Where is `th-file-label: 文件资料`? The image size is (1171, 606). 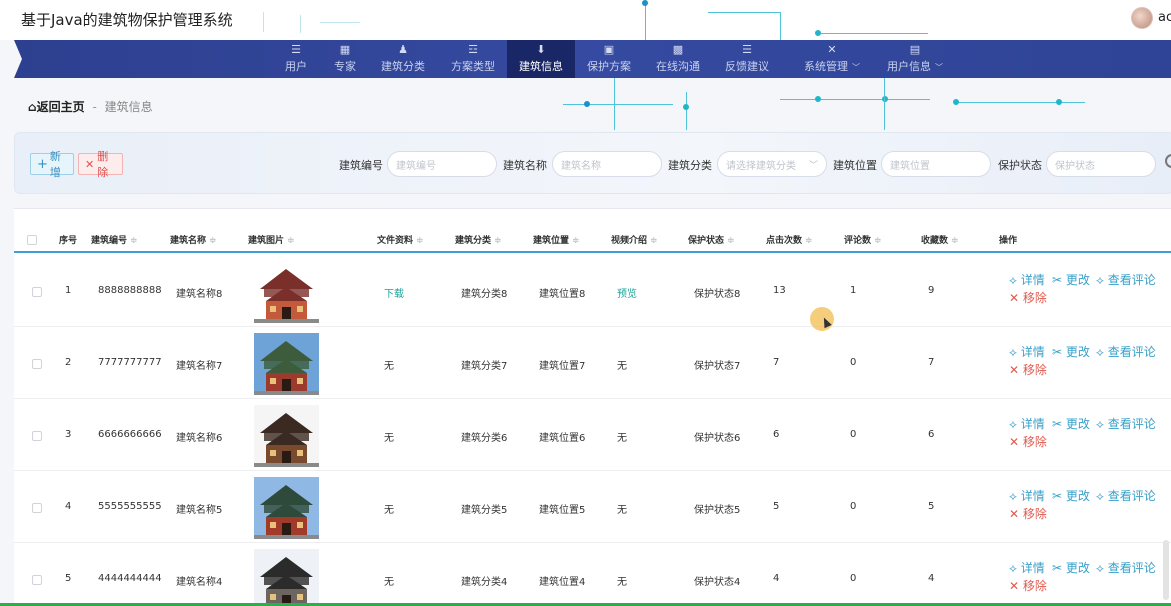
th-file-label: 文件资料 is located at coordinates (395, 241).